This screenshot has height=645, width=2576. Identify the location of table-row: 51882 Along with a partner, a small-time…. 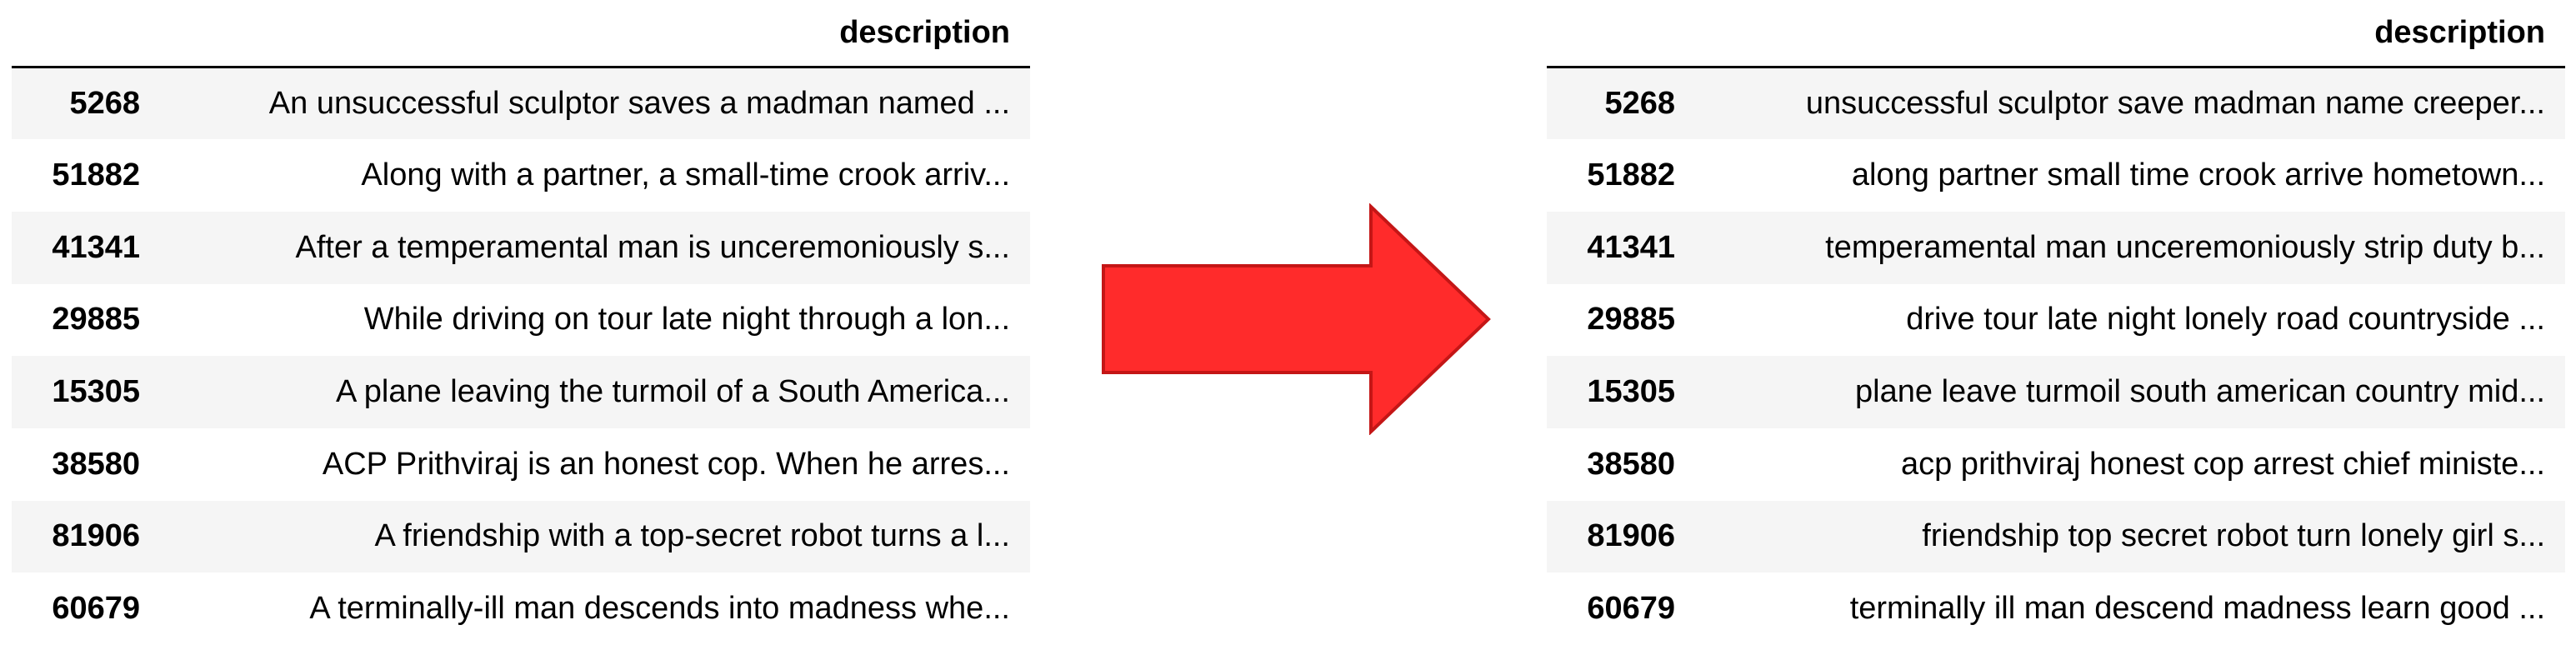
(521, 175).